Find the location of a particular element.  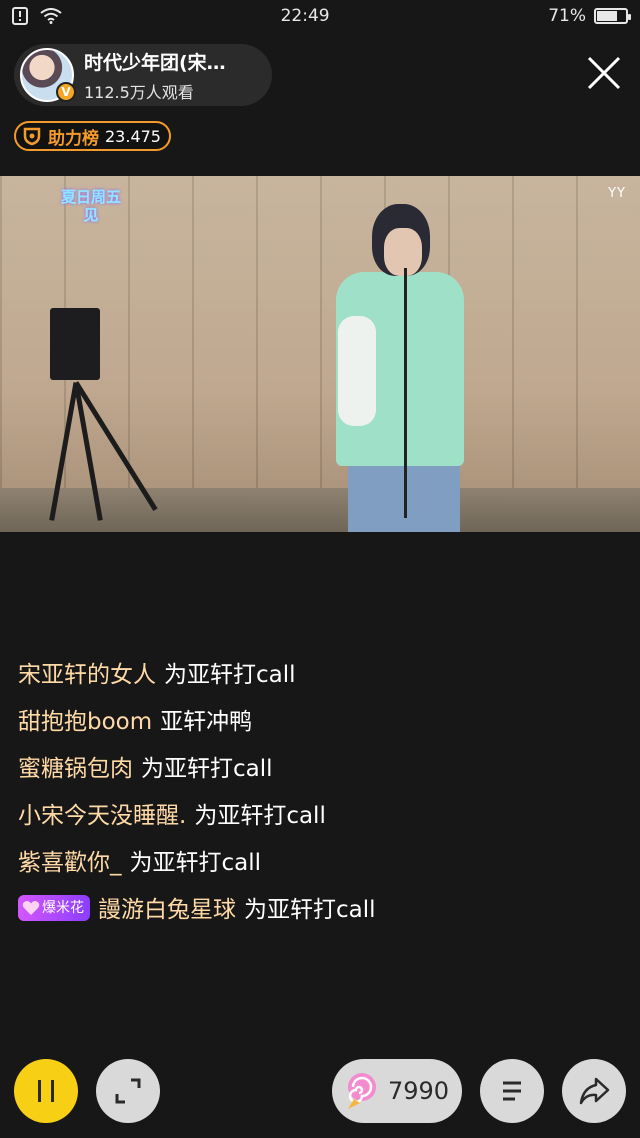

gift-button: 7990 is located at coordinates (397, 1091).